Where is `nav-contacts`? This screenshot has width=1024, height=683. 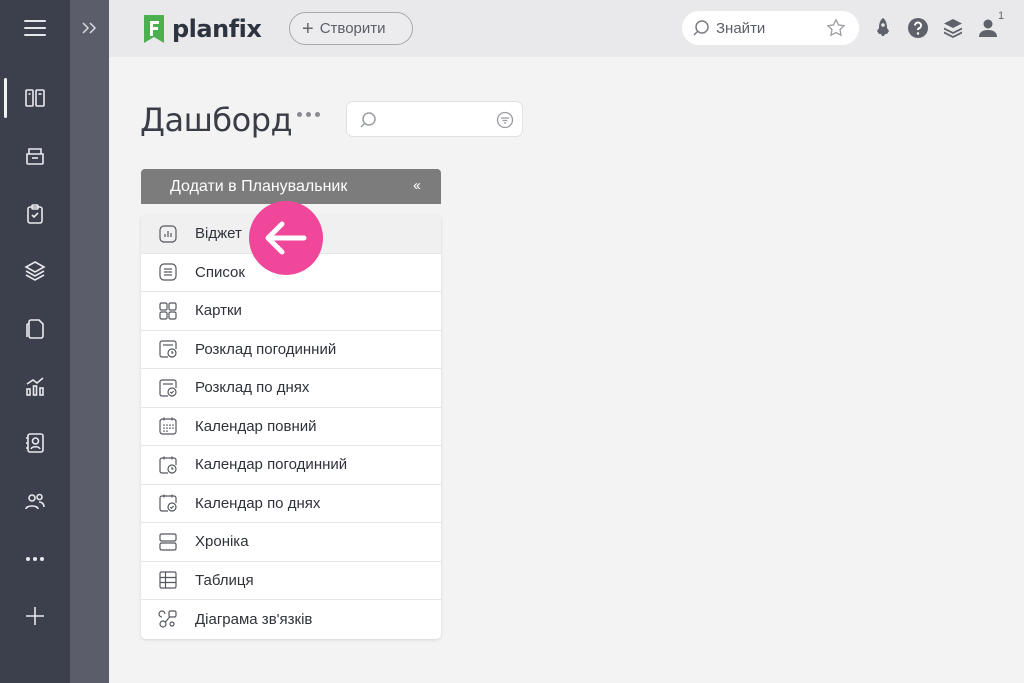 nav-contacts is located at coordinates (35, 443).